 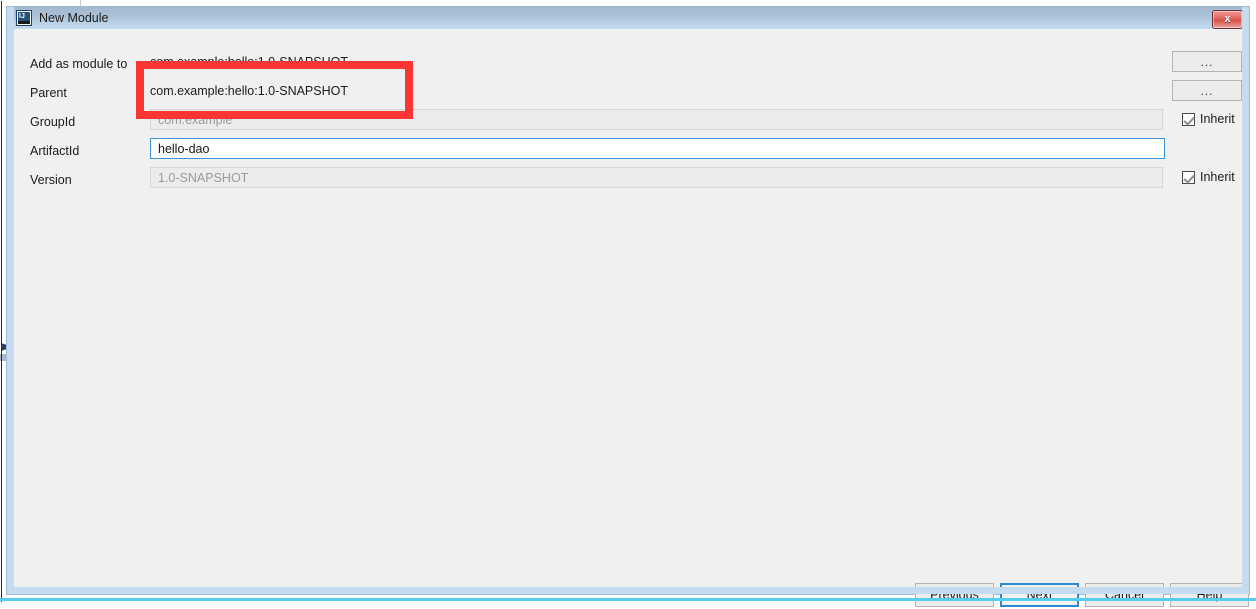 I want to click on intellij-idea-icon-letters: IJ, so click(x=22, y=16).